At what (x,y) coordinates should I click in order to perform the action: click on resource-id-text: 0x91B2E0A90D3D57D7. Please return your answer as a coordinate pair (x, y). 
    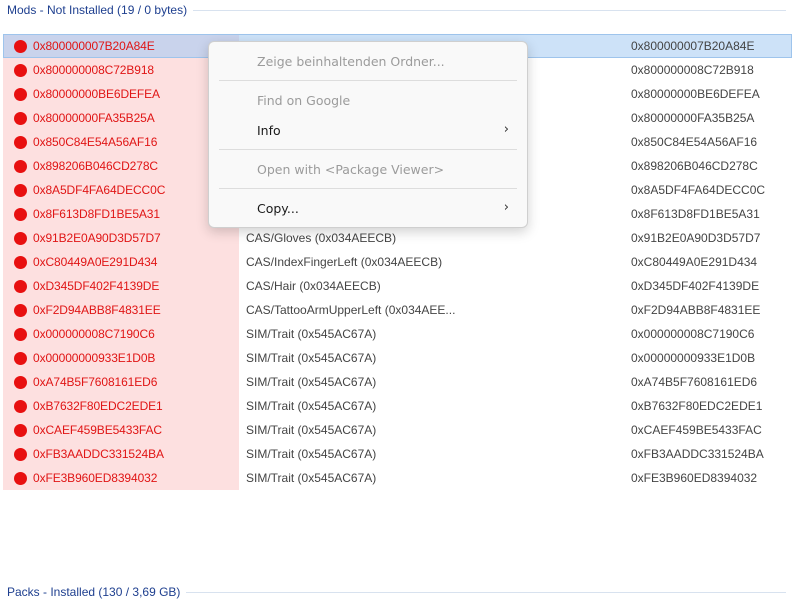
    Looking at the image, I should click on (97, 238).